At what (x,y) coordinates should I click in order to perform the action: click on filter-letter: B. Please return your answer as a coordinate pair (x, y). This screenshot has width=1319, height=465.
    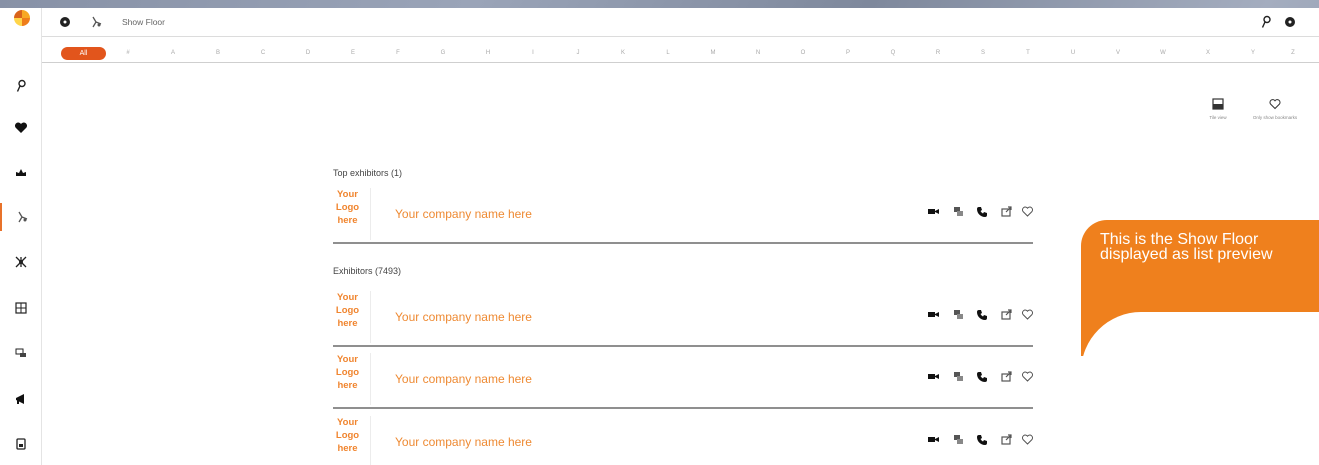
    Looking at the image, I should click on (218, 53).